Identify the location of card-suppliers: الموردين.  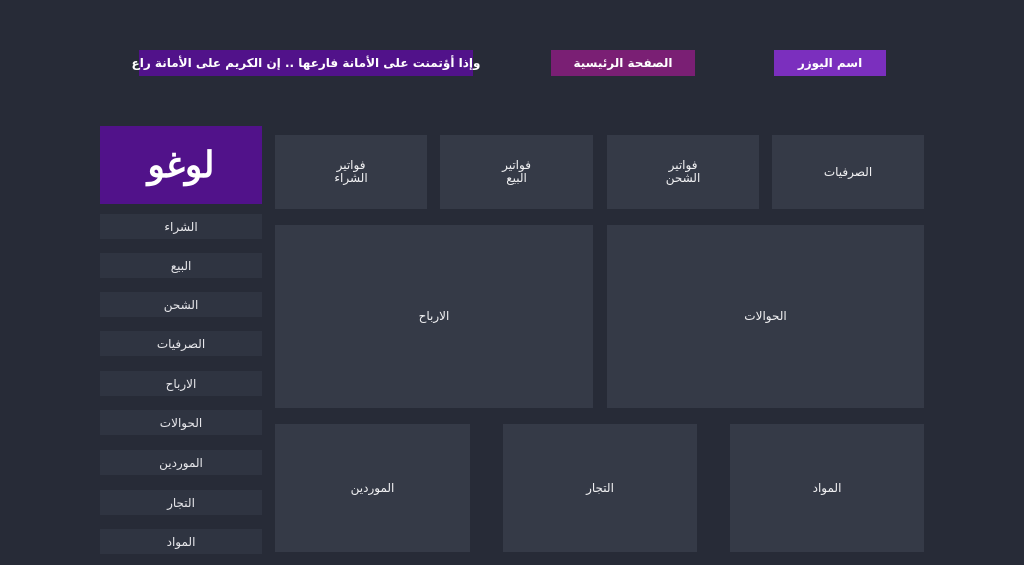
(372, 488).